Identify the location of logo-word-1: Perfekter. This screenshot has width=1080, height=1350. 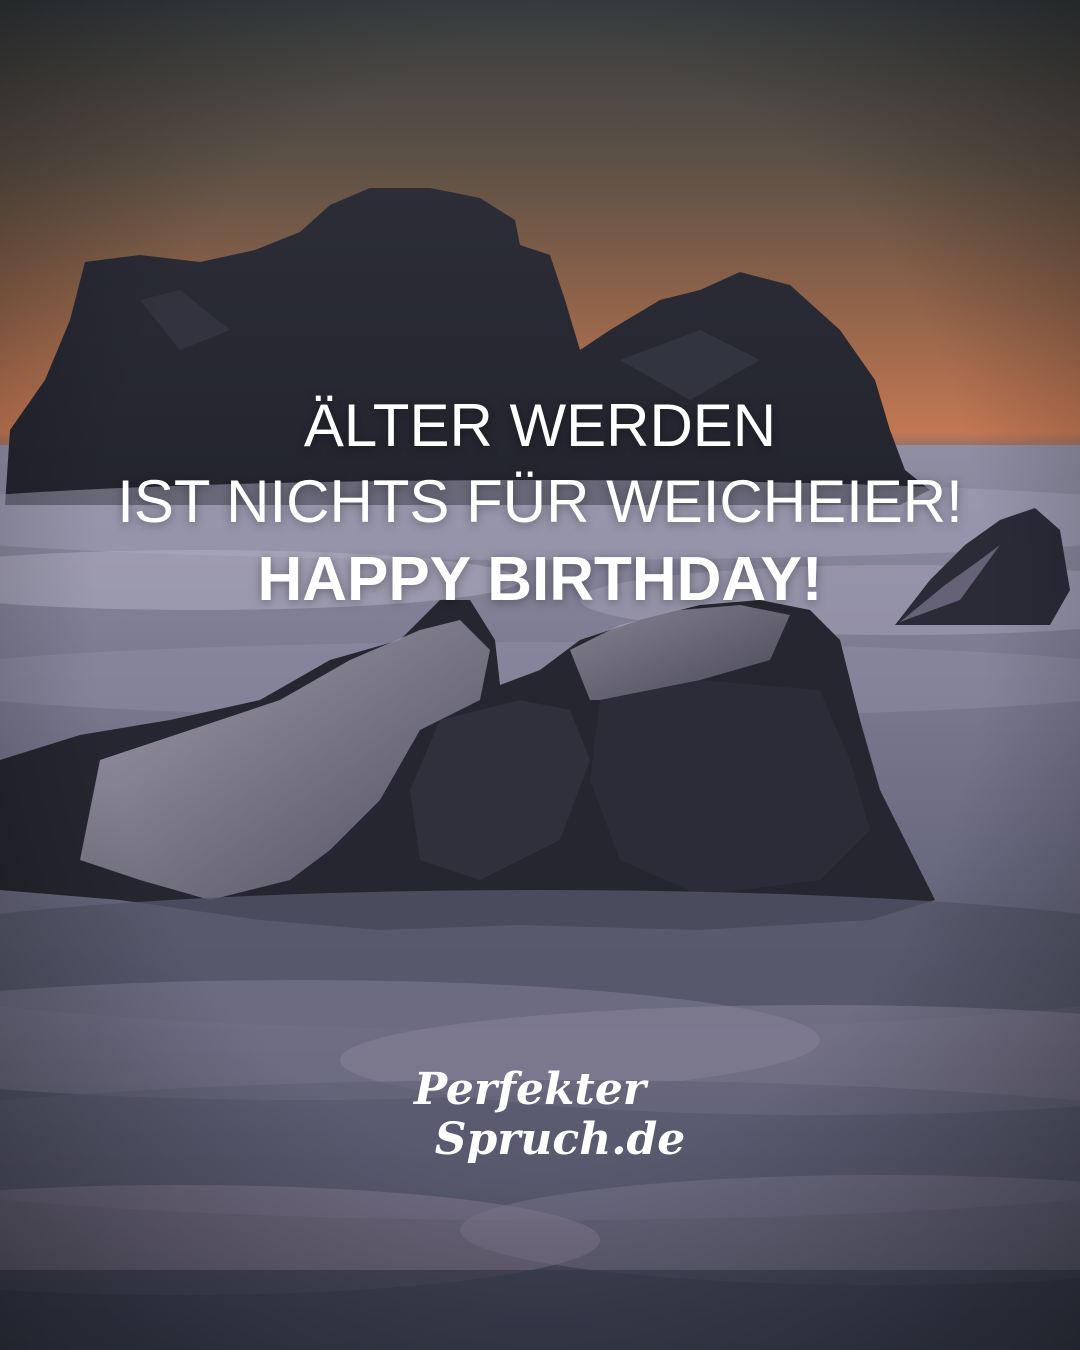
(530, 1089).